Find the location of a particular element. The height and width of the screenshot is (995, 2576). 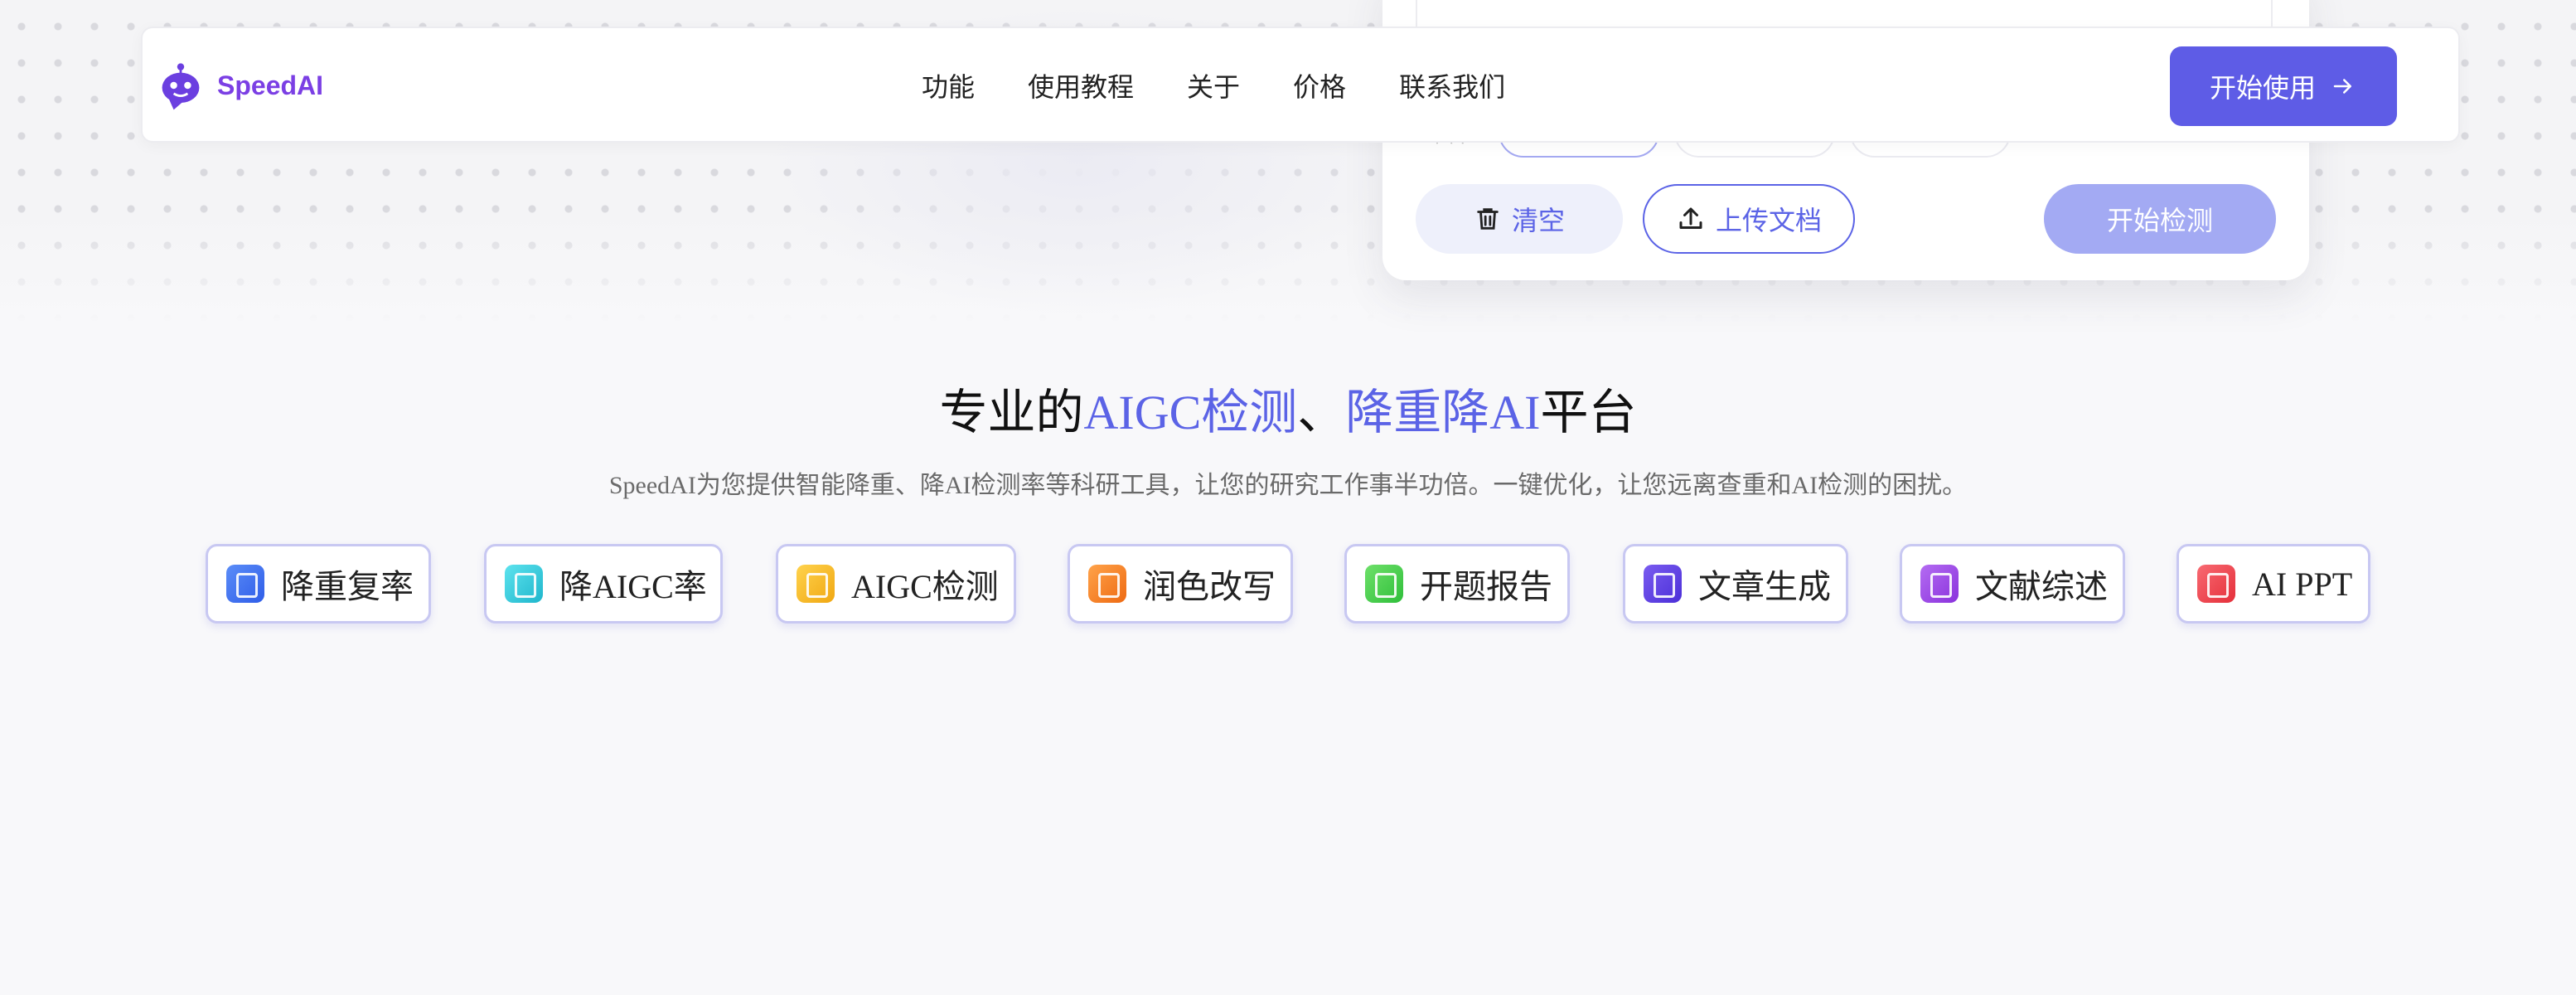

nav-links: 功能 使用教程 关于 价格 联系我们 is located at coordinates (1213, 85).